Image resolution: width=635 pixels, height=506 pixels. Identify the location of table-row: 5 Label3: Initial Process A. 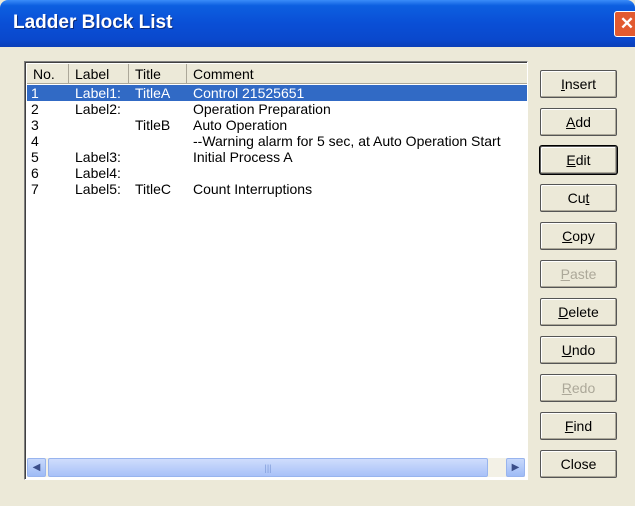
(277, 157).